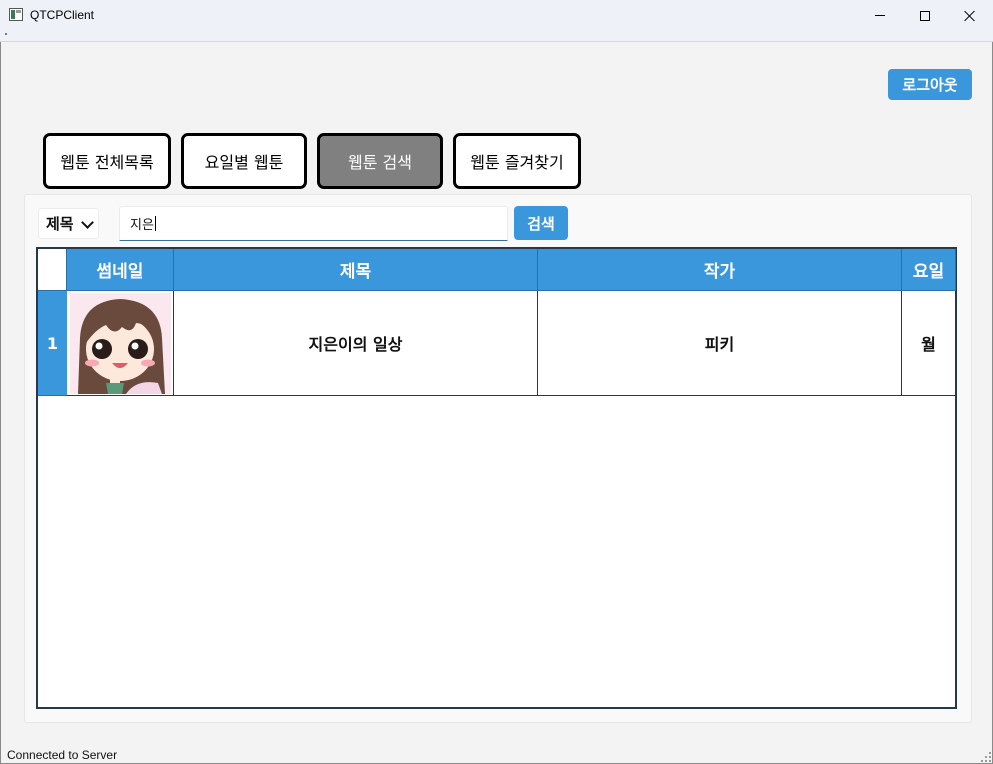 The image size is (993, 764). What do you see at coordinates (62, 15) in the screenshot?
I see `window-title: QTCPClient` at bounding box center [62, 15].